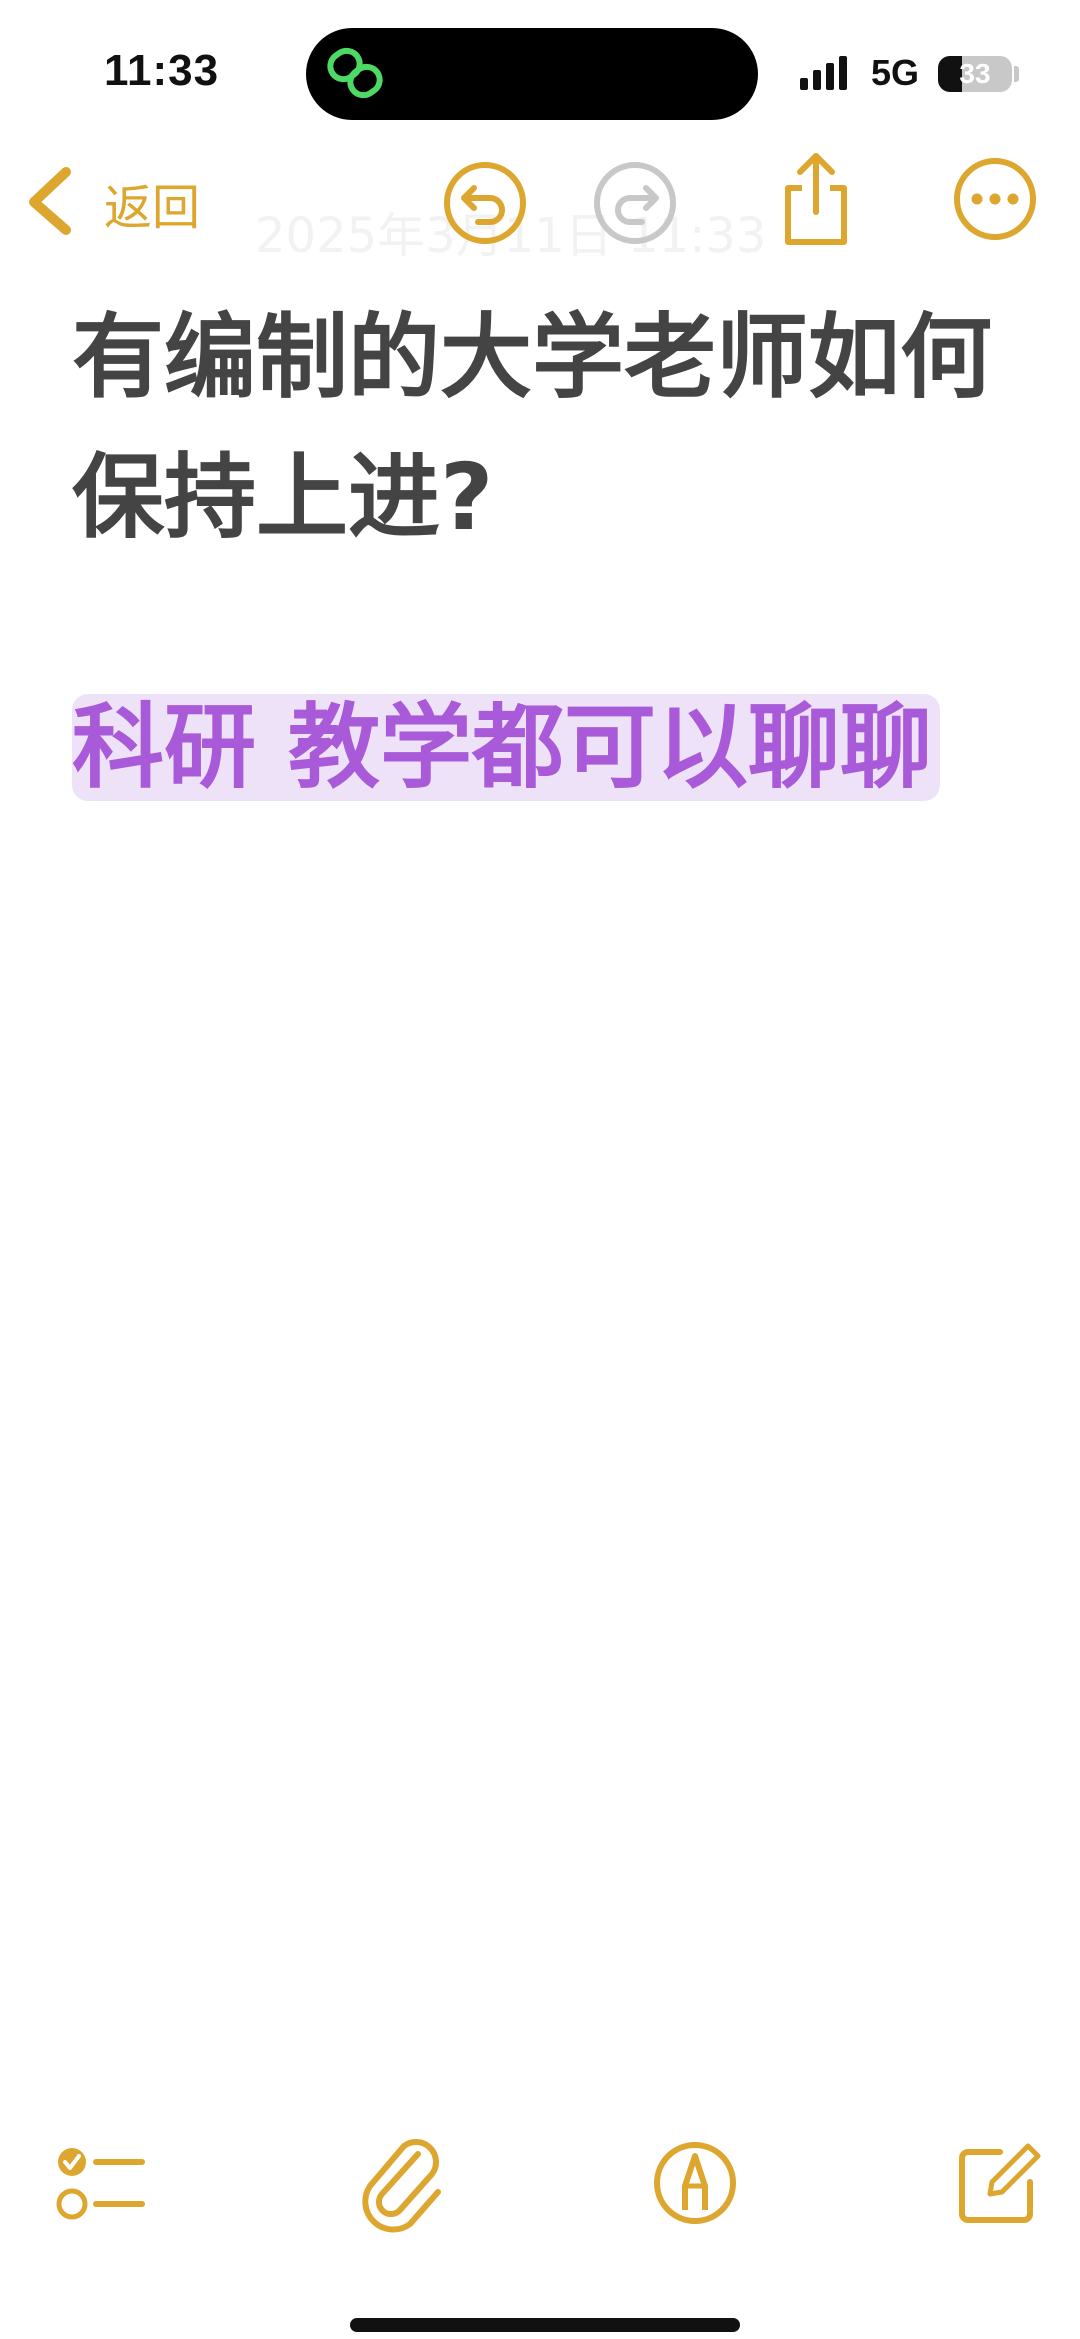 The width and height of the screenshot is (1080, 2339). I want to click on battery-level: 33, so click(975, 73).